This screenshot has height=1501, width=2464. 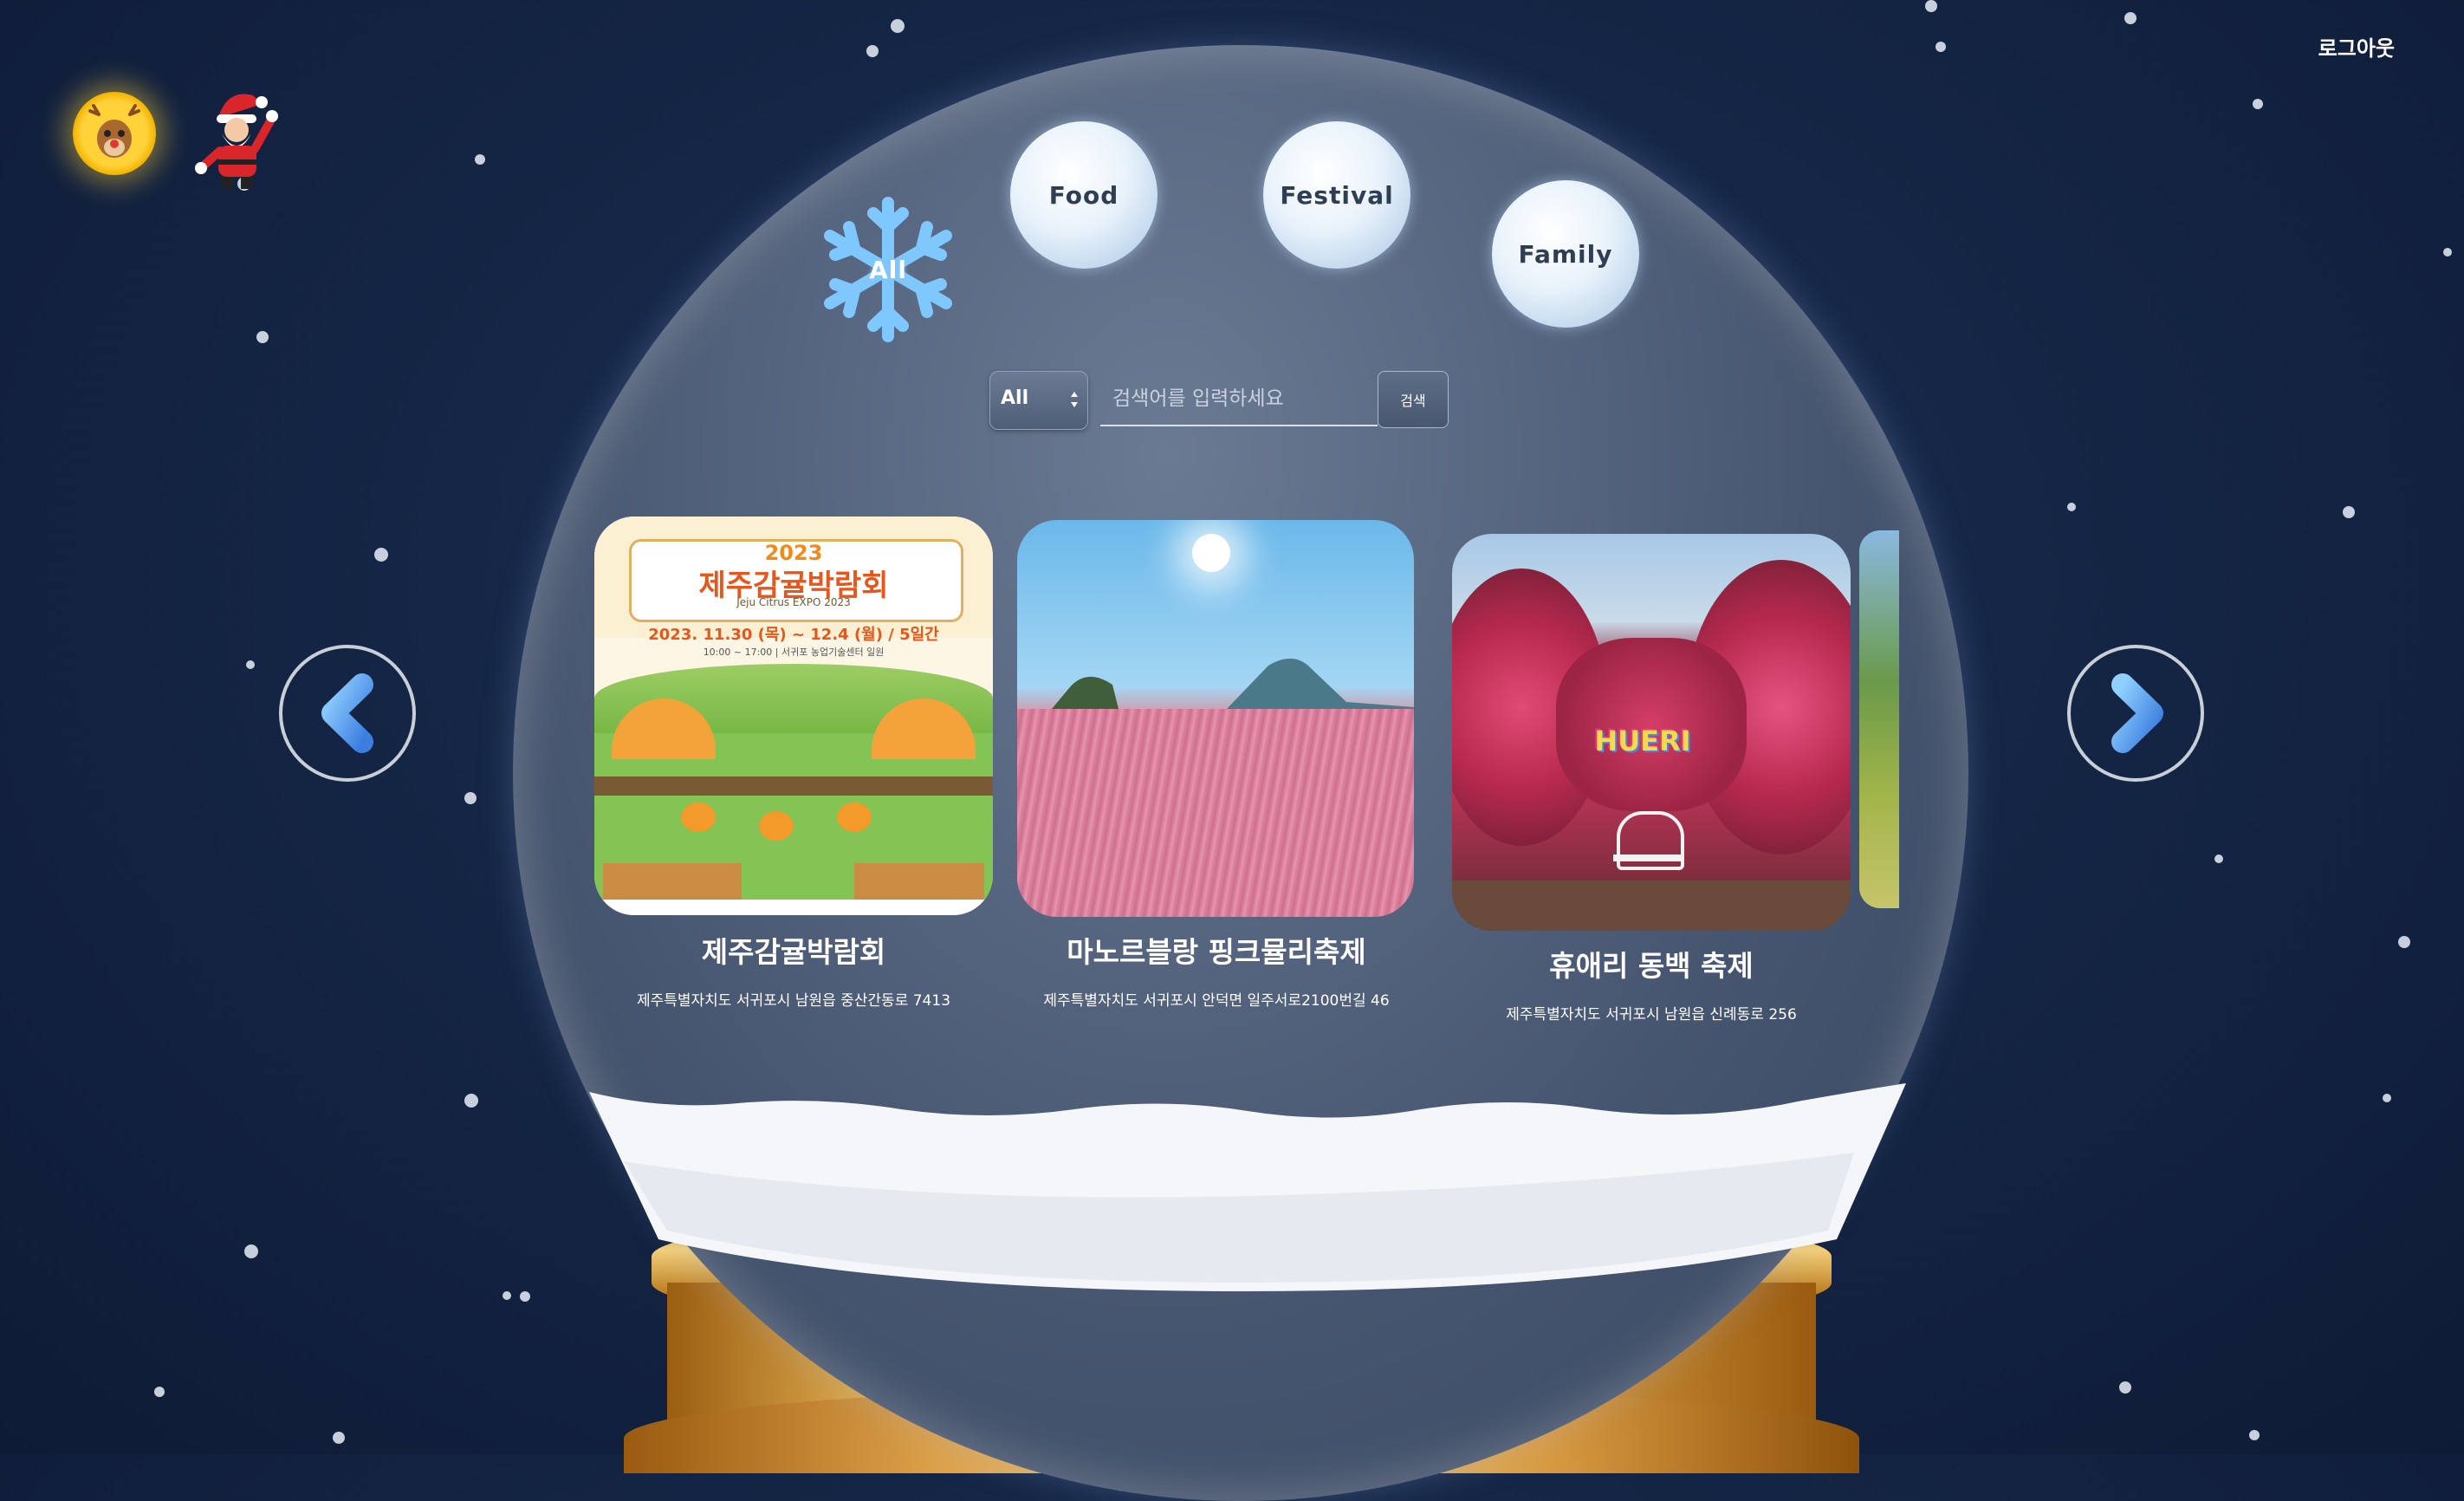 I want to click on carousel-next-button, so click(x=2135, y=713).